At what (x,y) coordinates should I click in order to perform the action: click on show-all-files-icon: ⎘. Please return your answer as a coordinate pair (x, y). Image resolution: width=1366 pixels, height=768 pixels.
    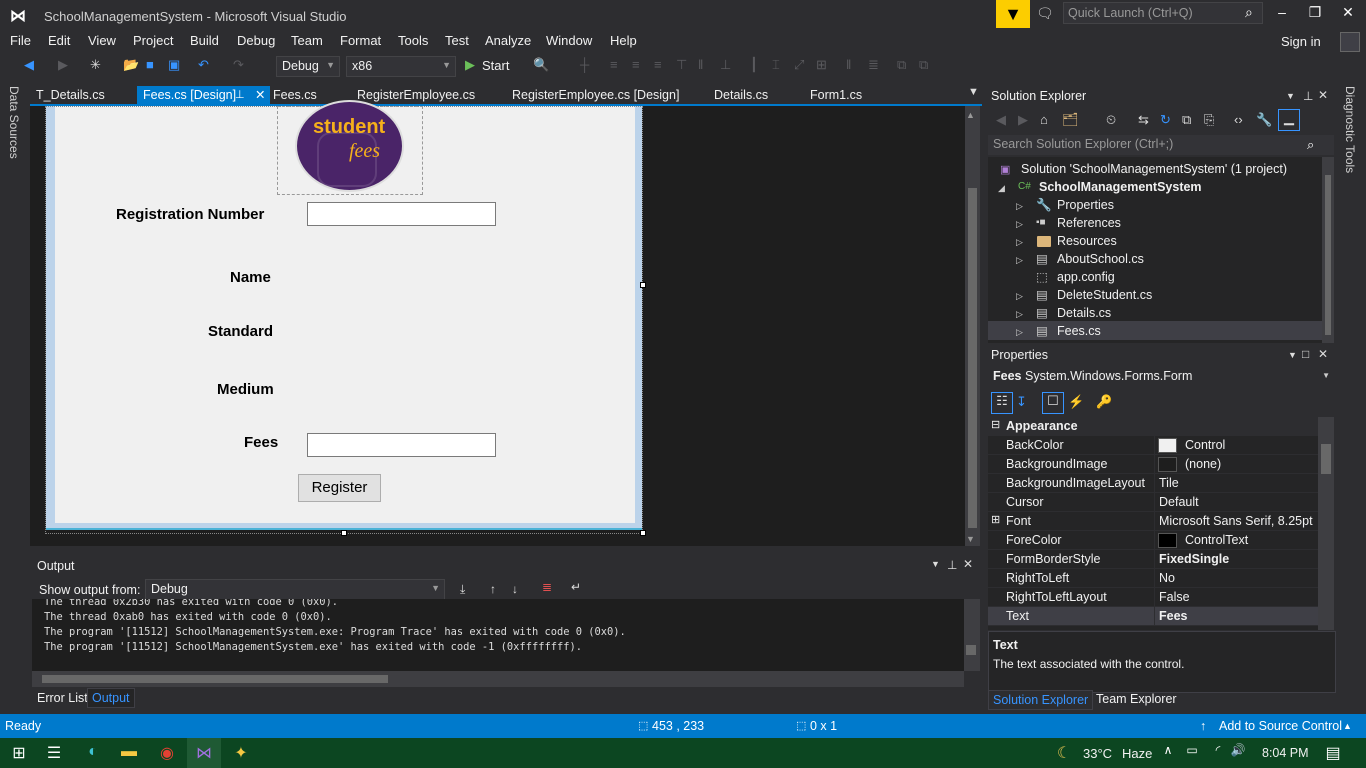
    Looking at the image, I should click on (1209, 121).